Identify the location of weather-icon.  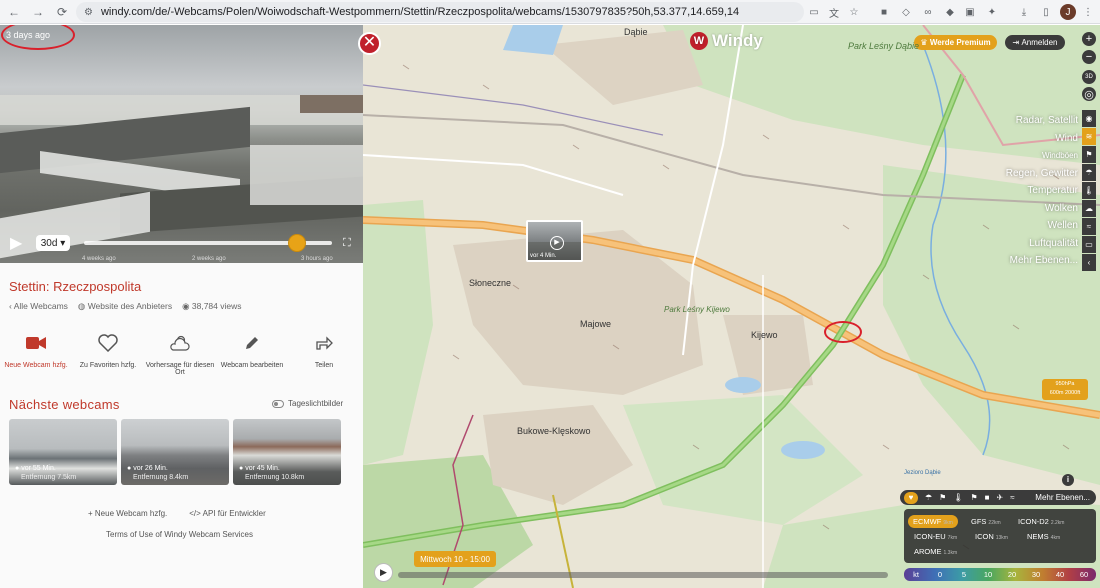
(180, 343).